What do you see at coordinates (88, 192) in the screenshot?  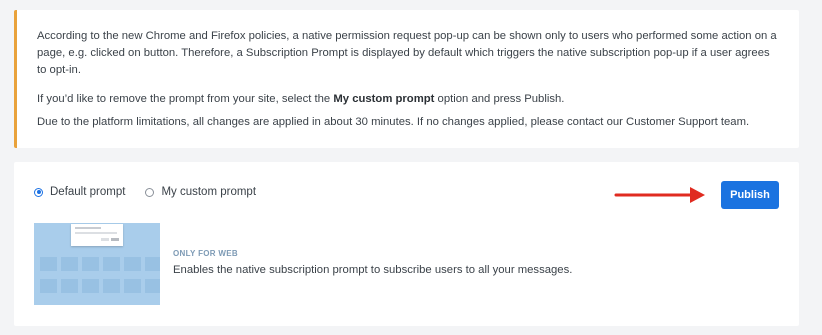 I see `default-prompt-label: Default prompt` at bounding box center [88, 192].